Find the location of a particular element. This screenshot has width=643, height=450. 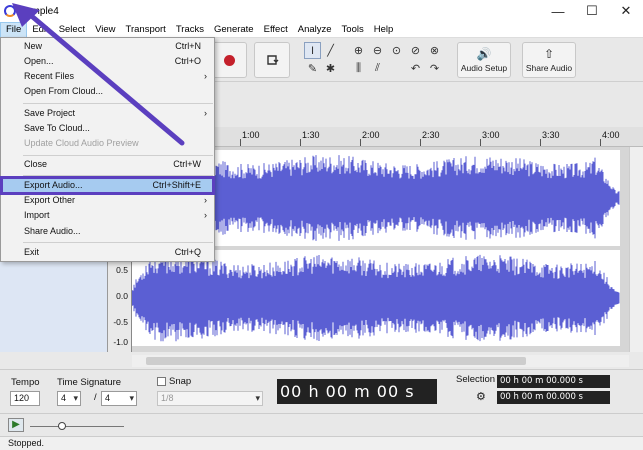

menu-tools: Tools is located at coordinates (353, 30).